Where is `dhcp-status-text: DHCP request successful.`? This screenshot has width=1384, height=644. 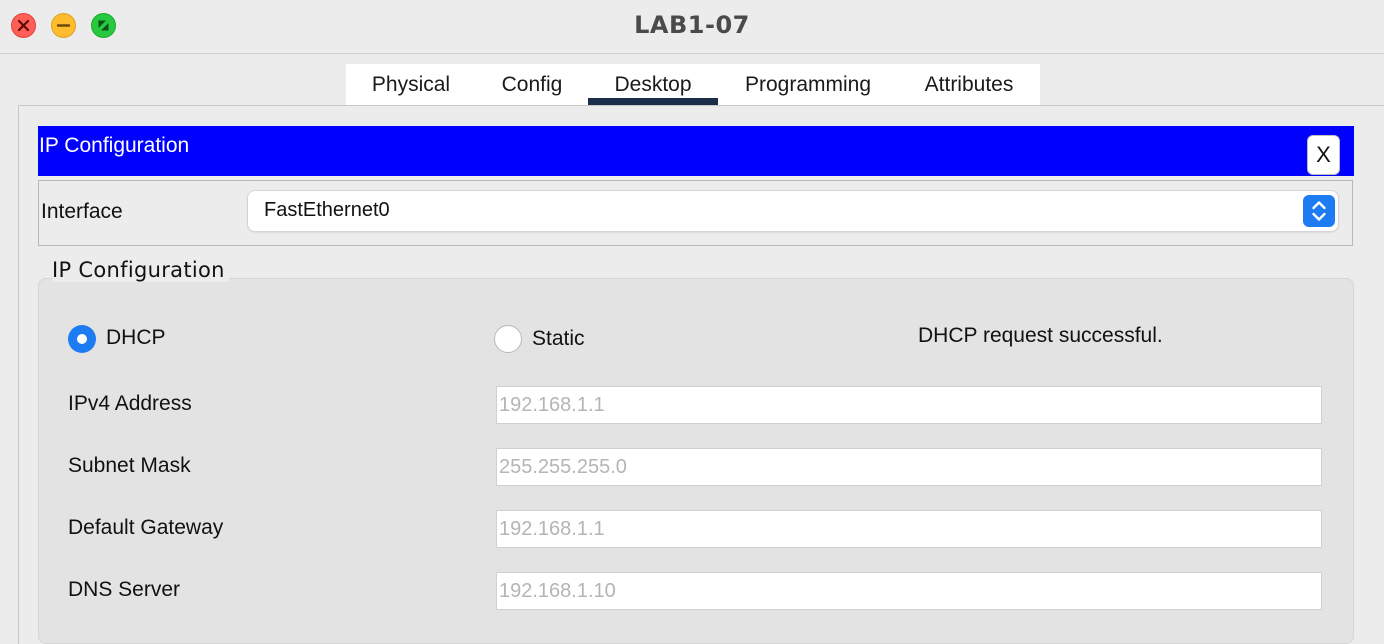 dhcp-status-text: DHCP request successful. is located at coordinates (1040, 335).